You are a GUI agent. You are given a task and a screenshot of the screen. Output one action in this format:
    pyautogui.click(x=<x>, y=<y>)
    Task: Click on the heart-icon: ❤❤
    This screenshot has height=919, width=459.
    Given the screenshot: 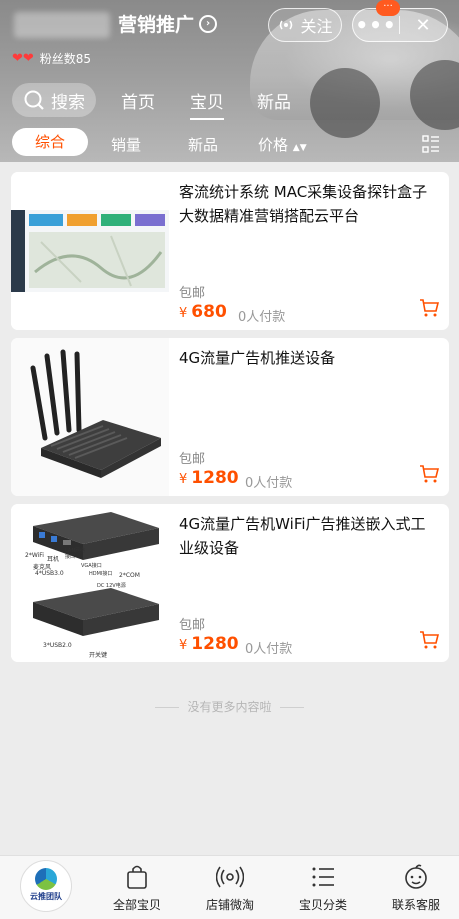 What is the action you would take?
    pyautogui.click(x=23, y=58)
    